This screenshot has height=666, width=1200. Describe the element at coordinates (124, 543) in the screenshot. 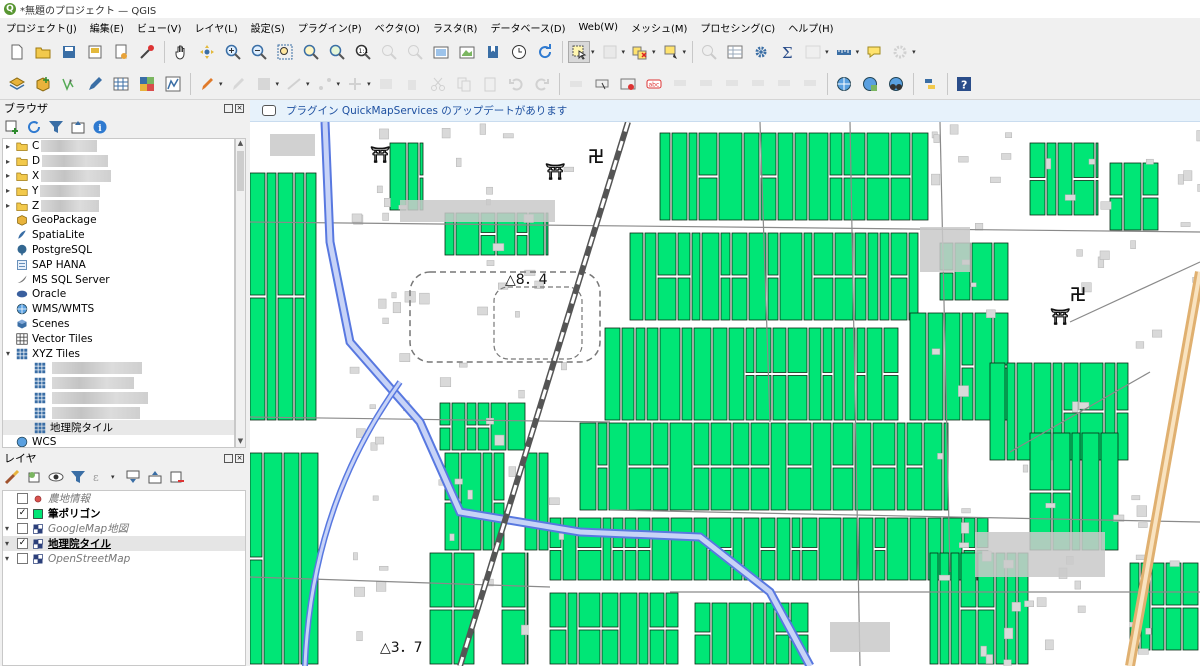

I see `layer-row: ▾ ✓ 地理院タイル` at that location.